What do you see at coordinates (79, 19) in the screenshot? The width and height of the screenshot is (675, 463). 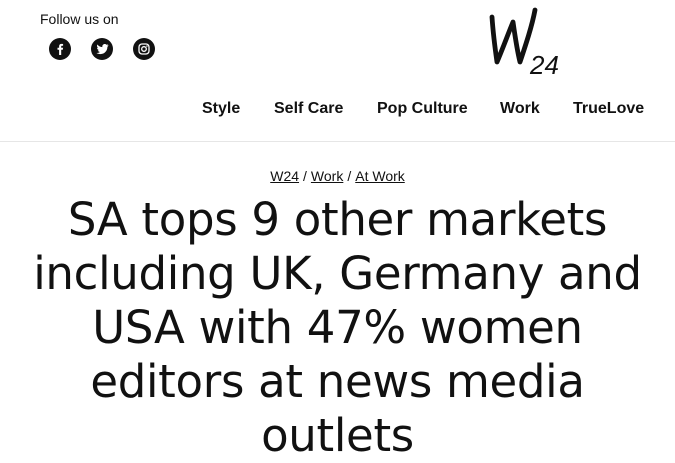 I see `follow-us-label: Follow us on` at bounding box center [79, 19].